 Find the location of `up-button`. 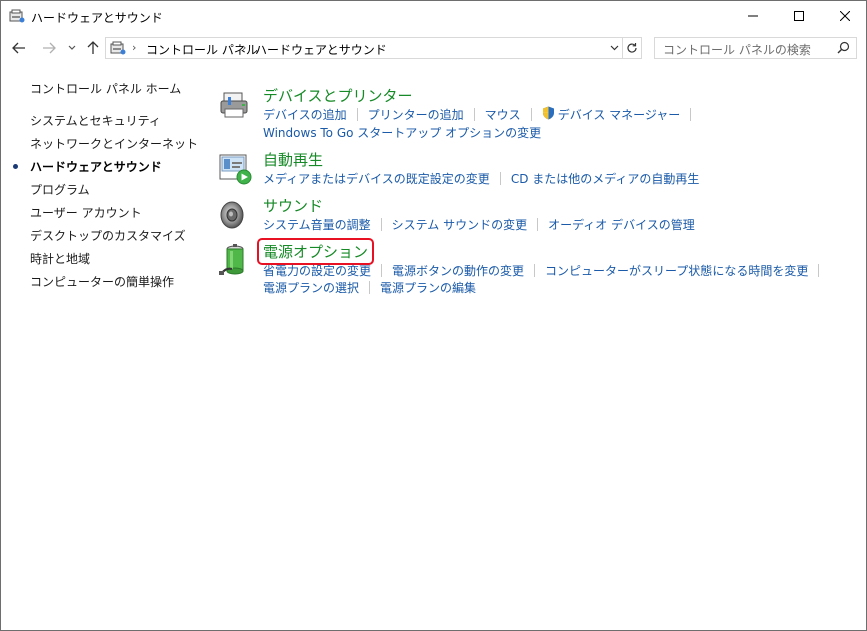

up-button is located at coordinates (93, 48).